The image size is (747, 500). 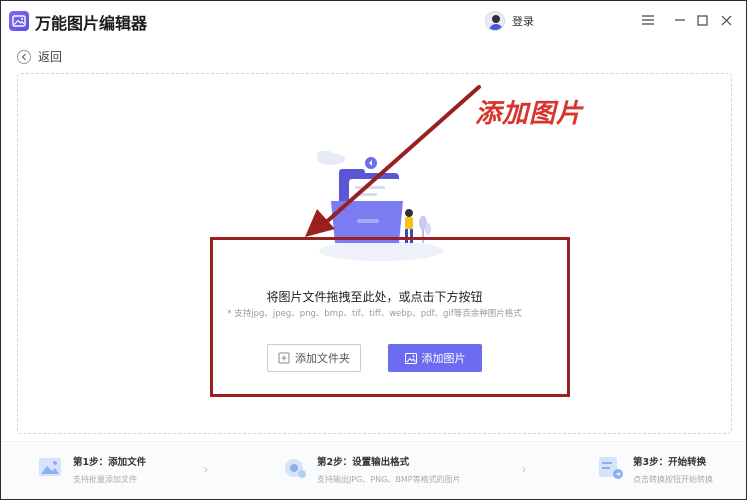 I want to click on step-1-desc: 支持批量添加文件, so click(x=105, y=479).